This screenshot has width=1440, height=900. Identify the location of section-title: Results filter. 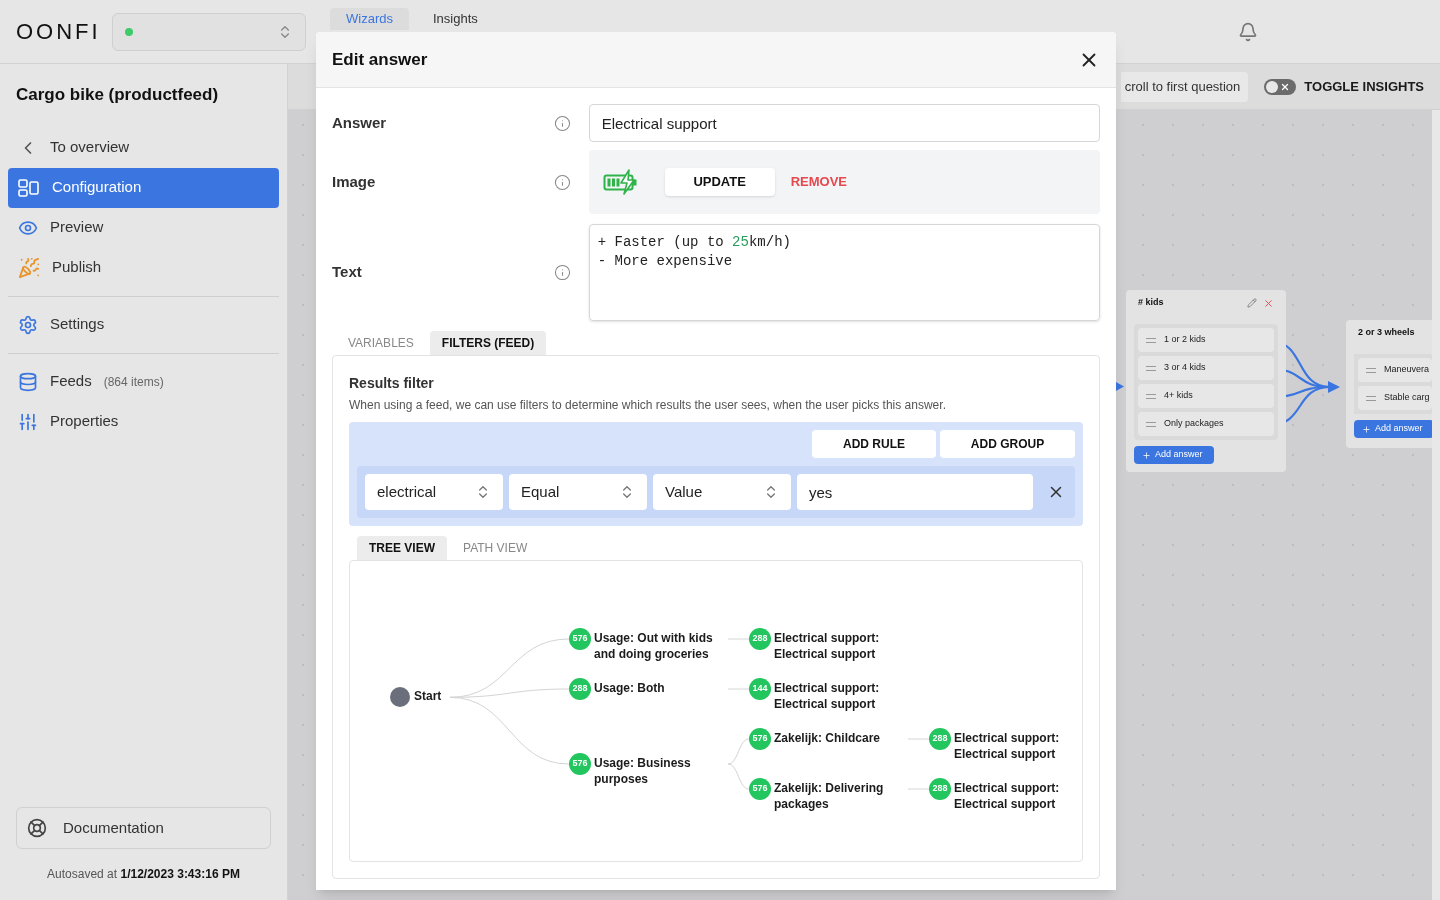
(392, 383).